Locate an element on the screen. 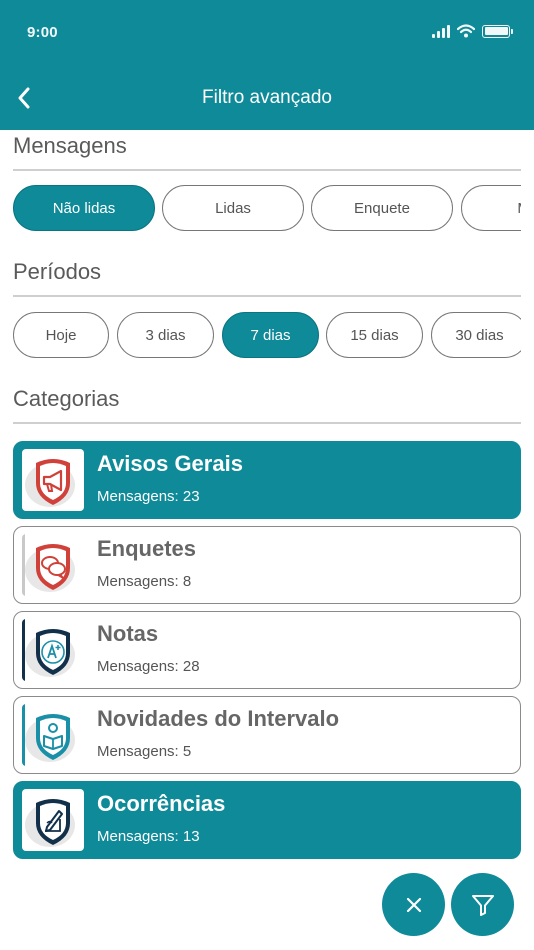 The height and width of the screenshot is (950, 534). category-name: Novidades do Intervalo is located at coordinates (218, 718).